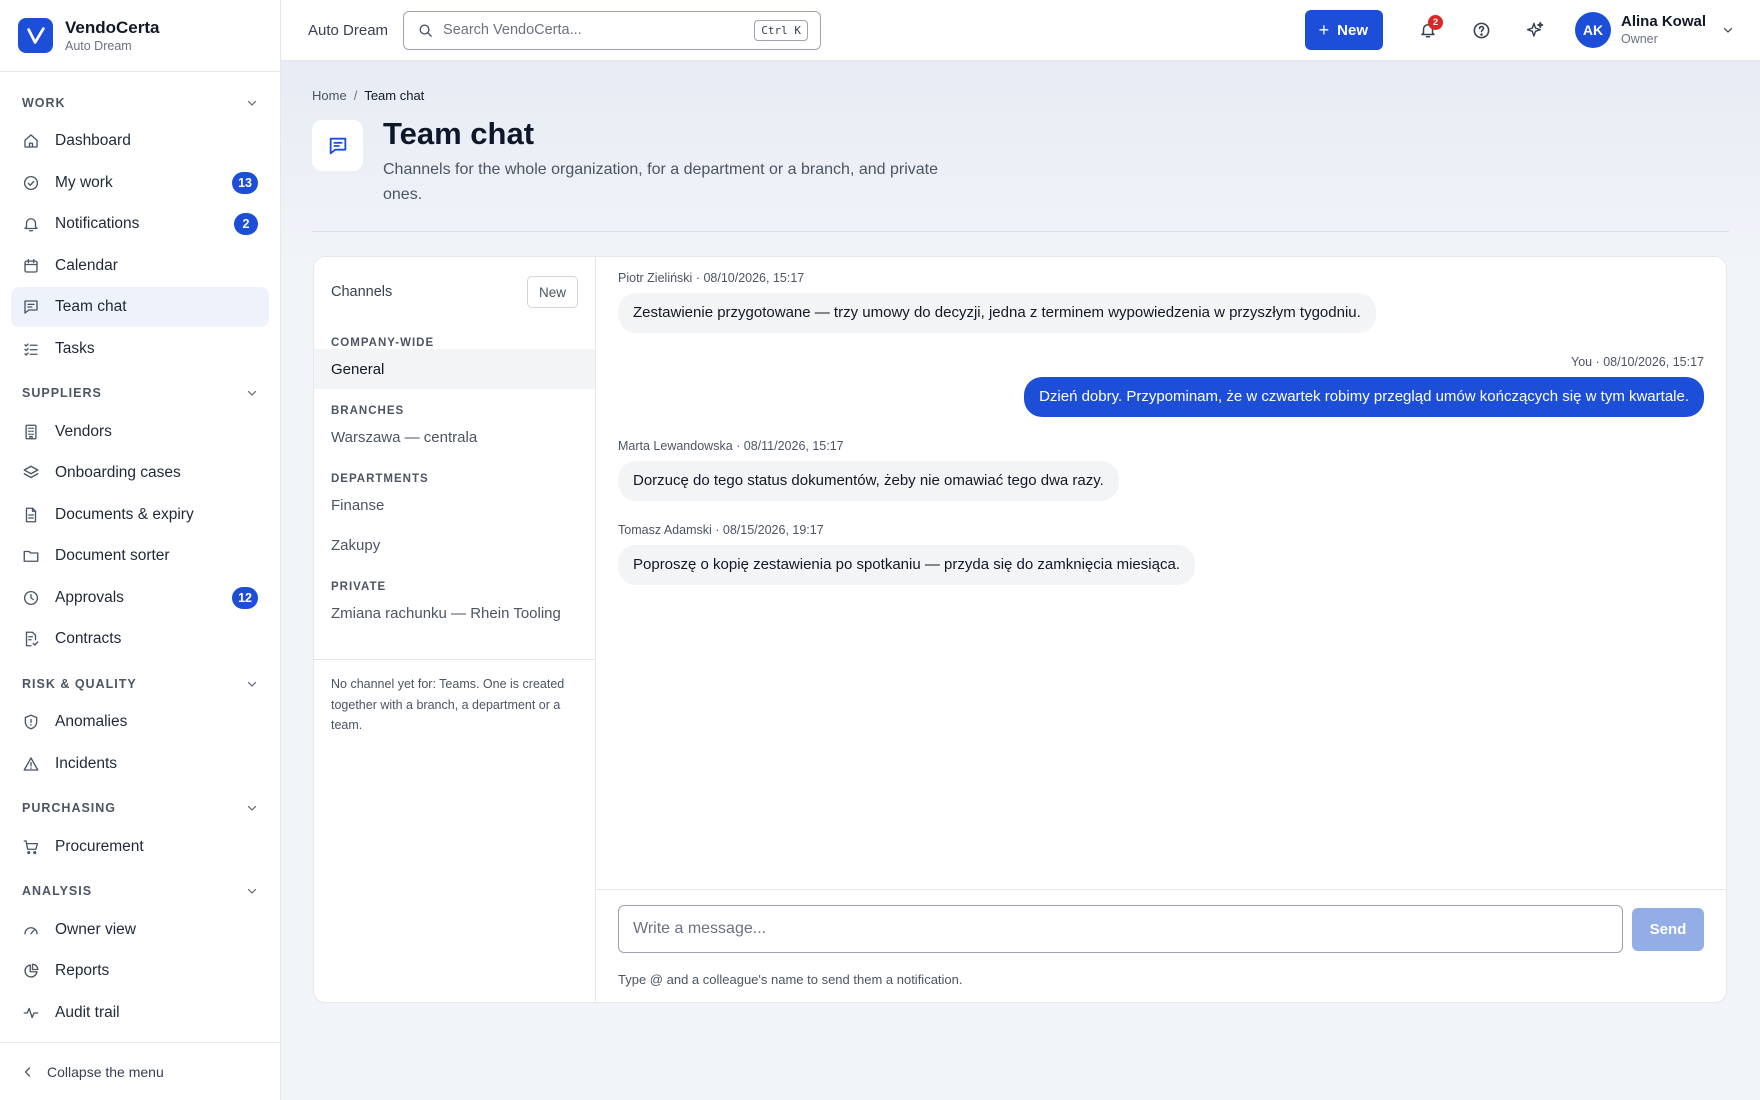  What do you see at coordinates (95, 929) in the screenshot?
I see `sidebar-item-label: Owner view` at bounding box center [95, 929].